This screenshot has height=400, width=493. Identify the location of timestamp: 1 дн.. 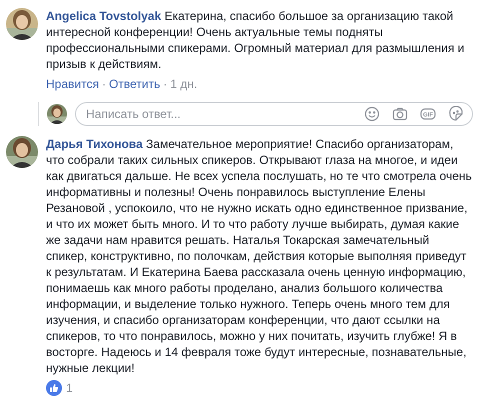
(184, 84).